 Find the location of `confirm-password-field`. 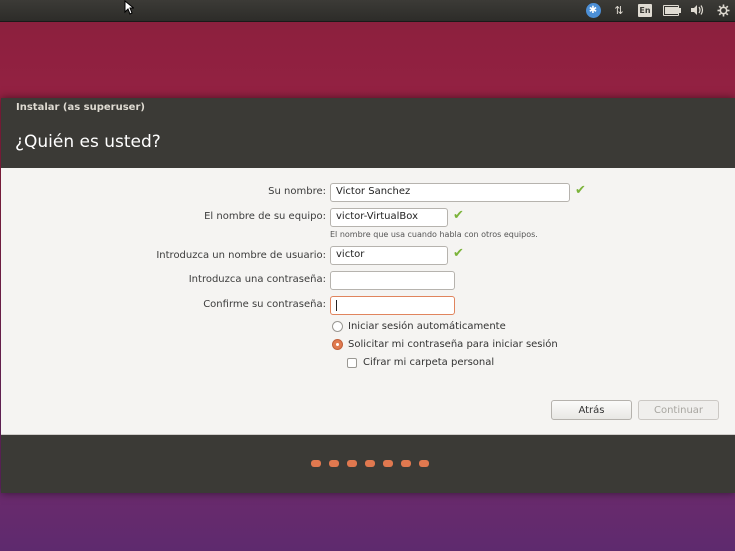

confirm-password-field is located at coordinates (392, 305).